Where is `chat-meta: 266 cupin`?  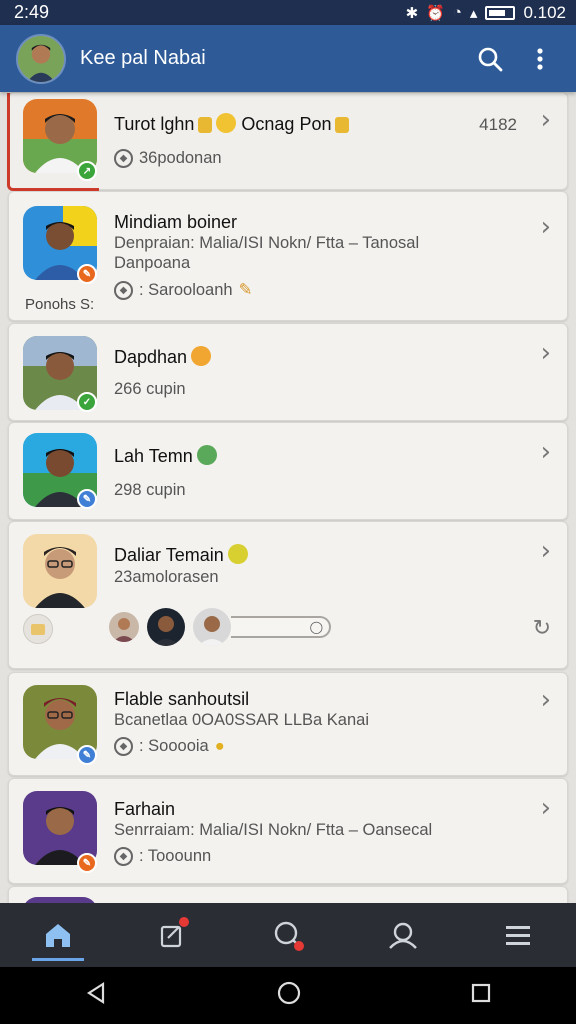
chat-meta: 266 cupin is located at coordinates (150, 389).